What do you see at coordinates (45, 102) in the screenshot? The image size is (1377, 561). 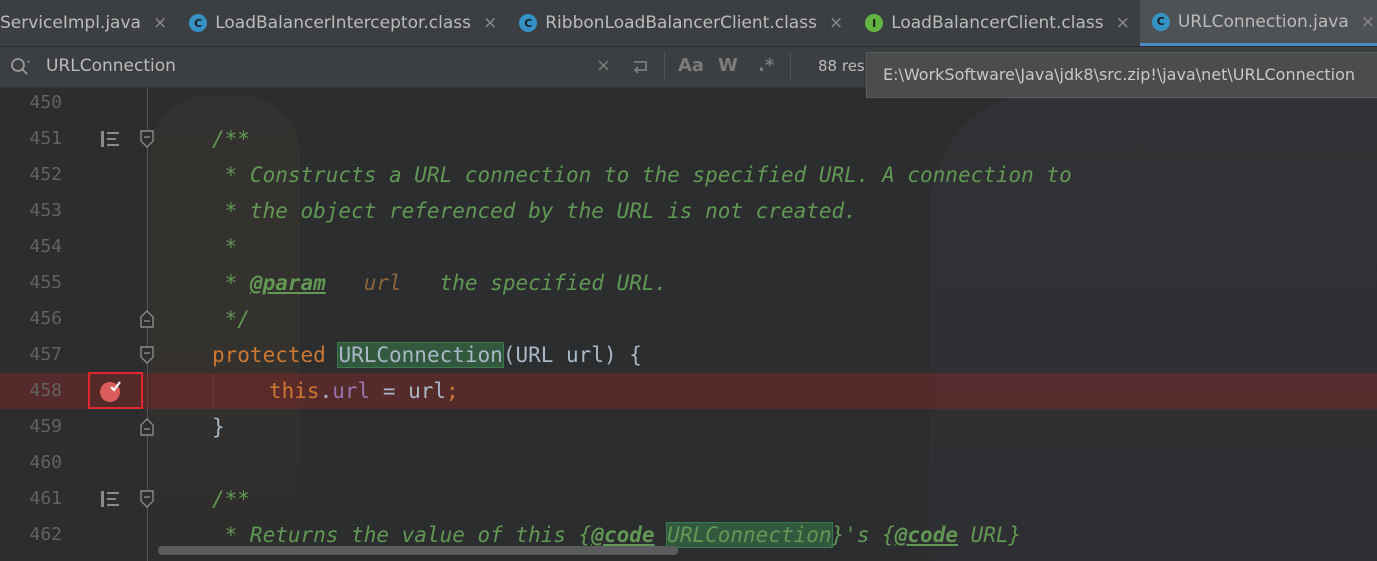 I see `line-number: 450` at bounding box center [45, 102].